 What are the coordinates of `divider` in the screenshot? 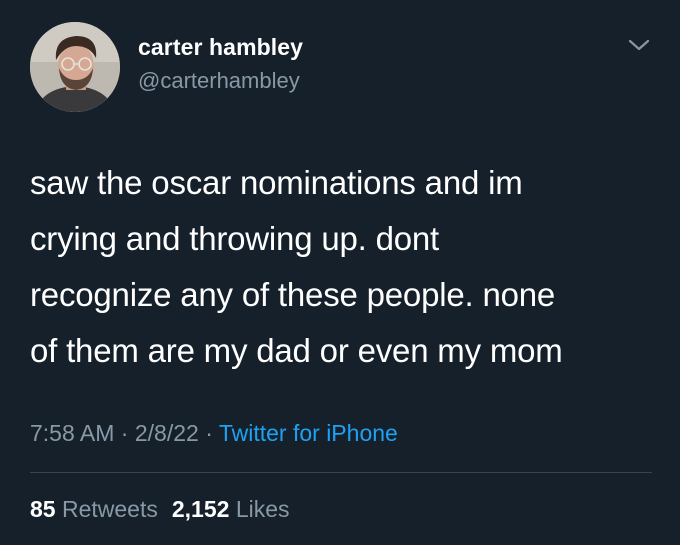 It's located at (341, 472).